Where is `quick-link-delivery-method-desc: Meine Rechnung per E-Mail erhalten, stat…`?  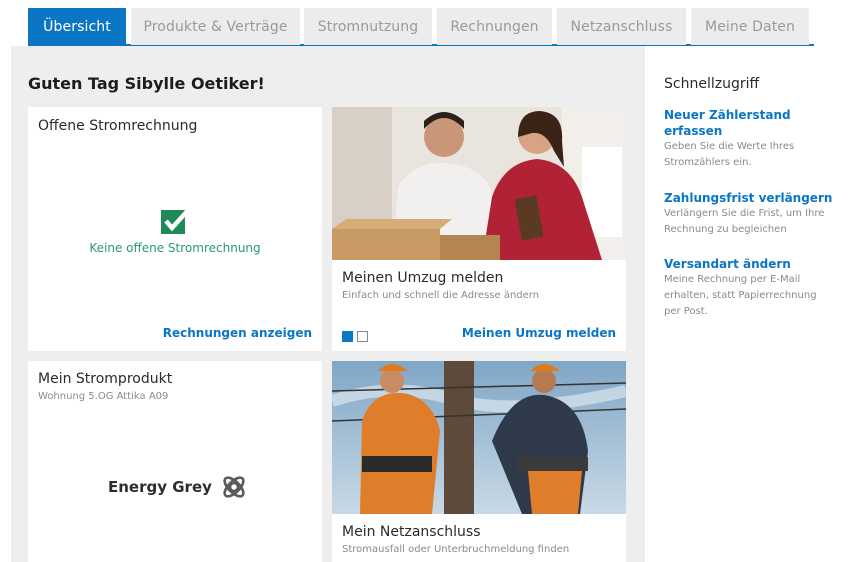
quick-link-delivery-method-desc: Meine Rechnung per E-Mail erhalten, stat… is located at coordinates (740, 295).